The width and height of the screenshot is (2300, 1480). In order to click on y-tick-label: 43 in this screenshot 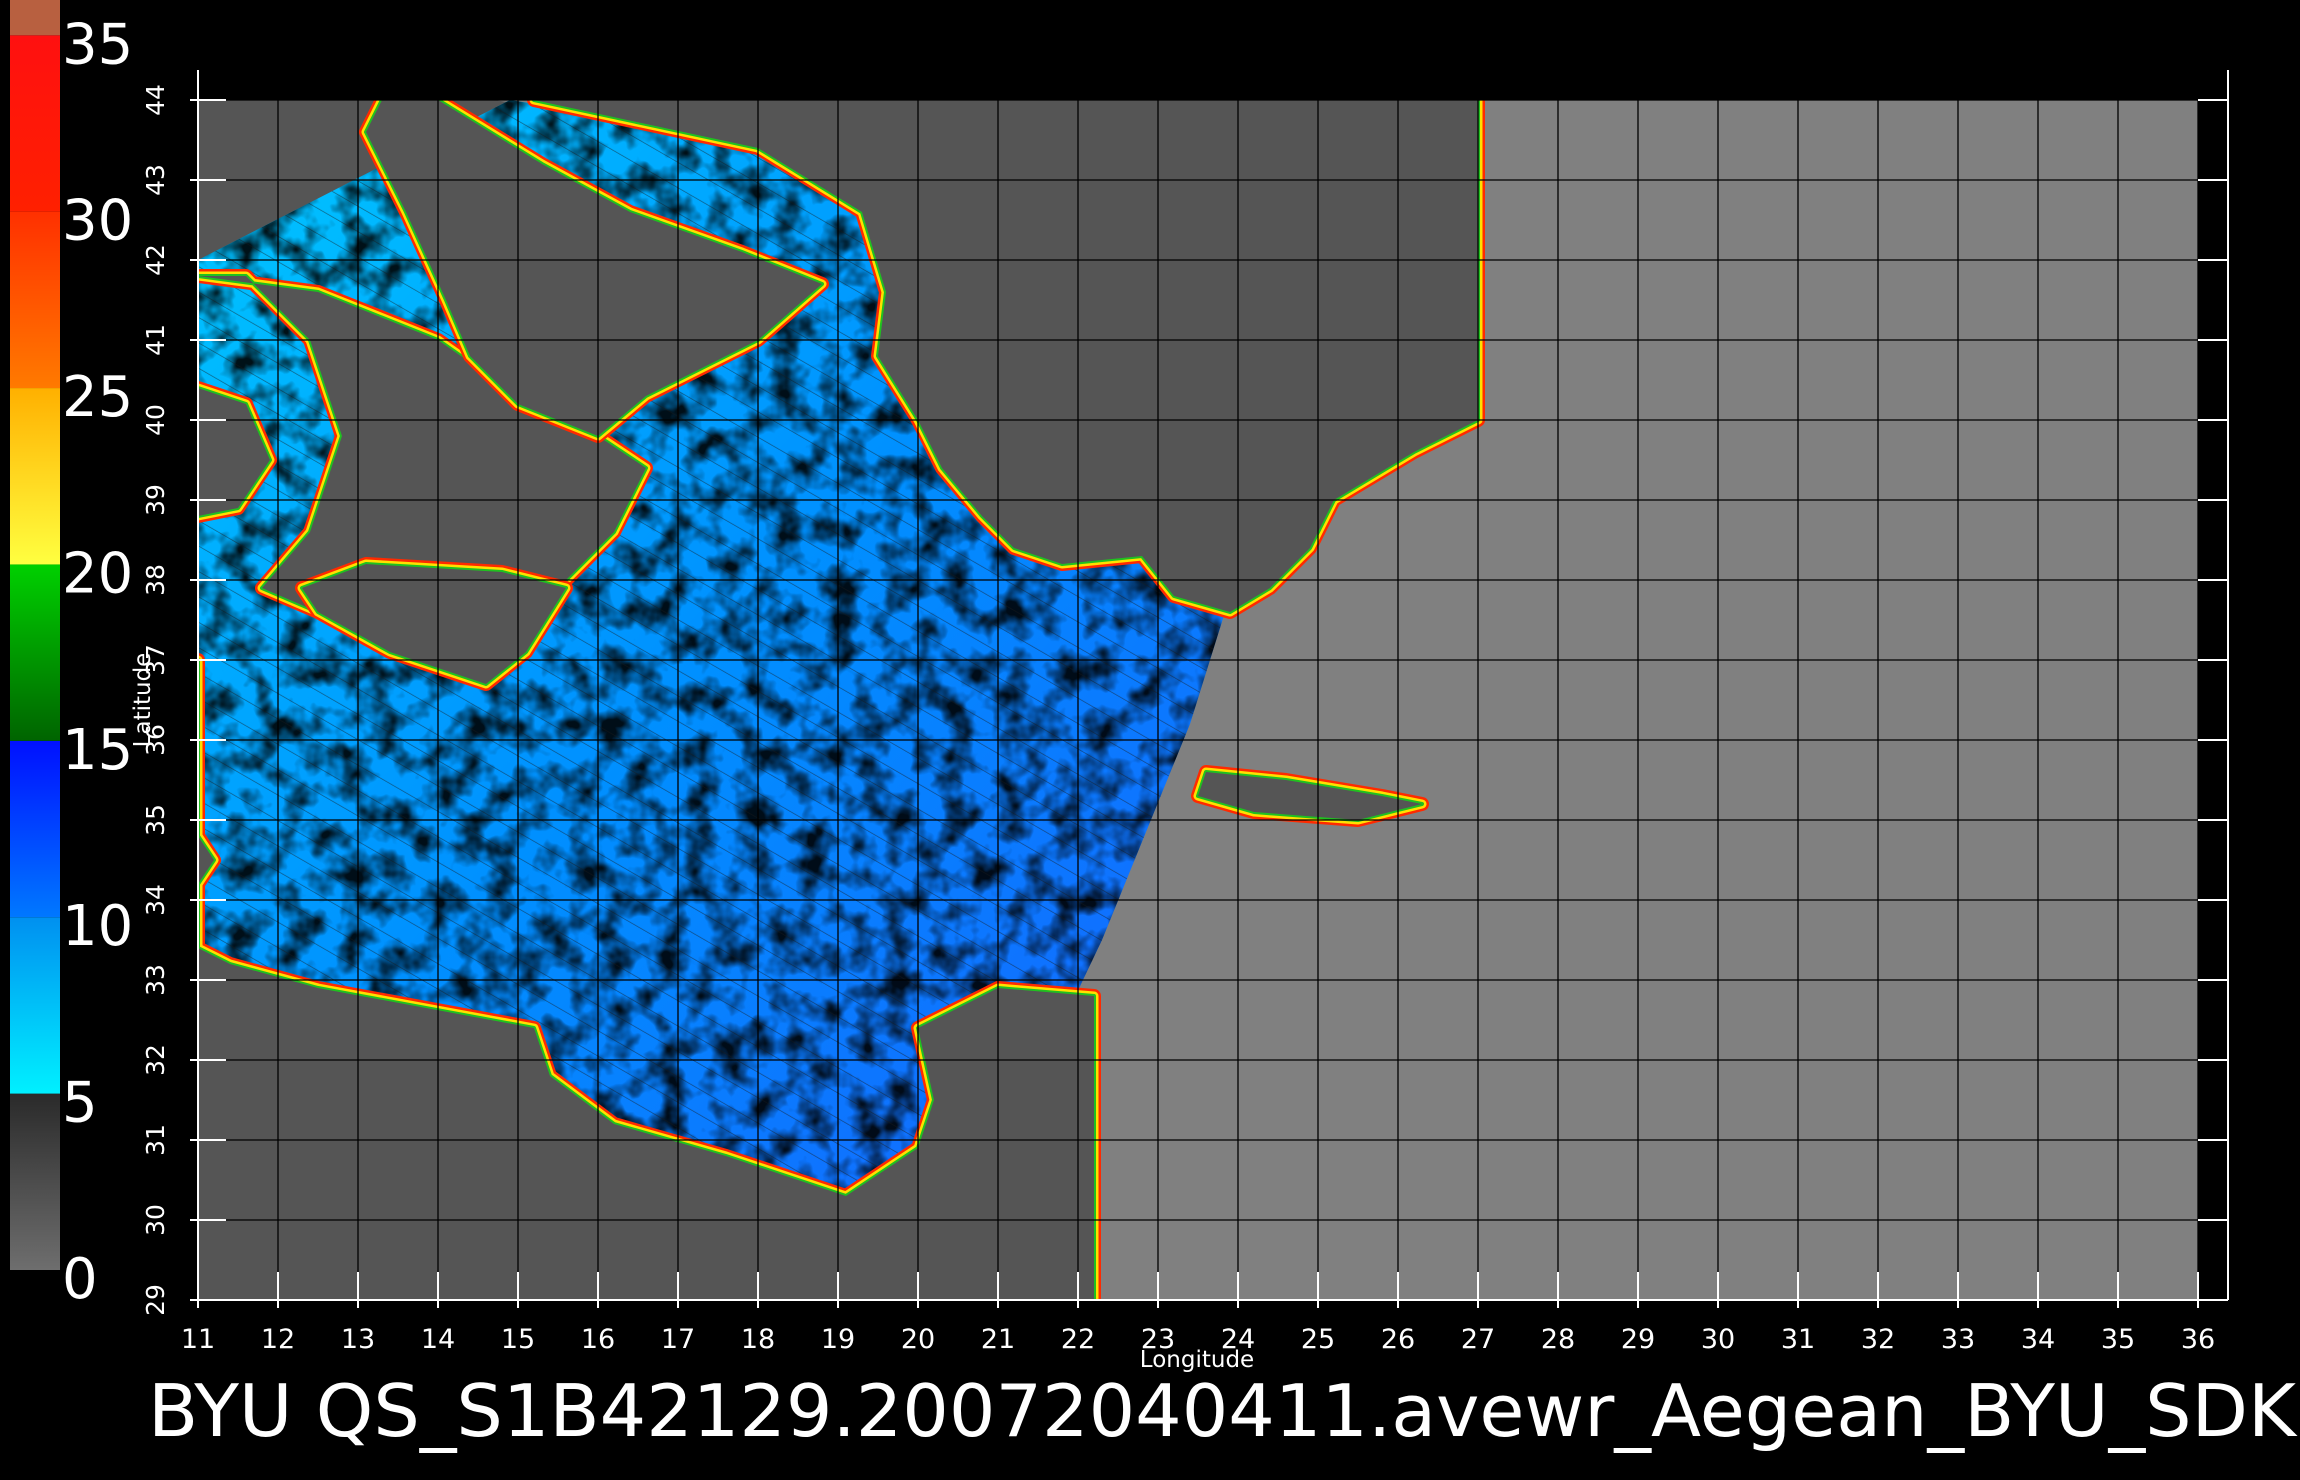, I will do `click(155, 180)`.